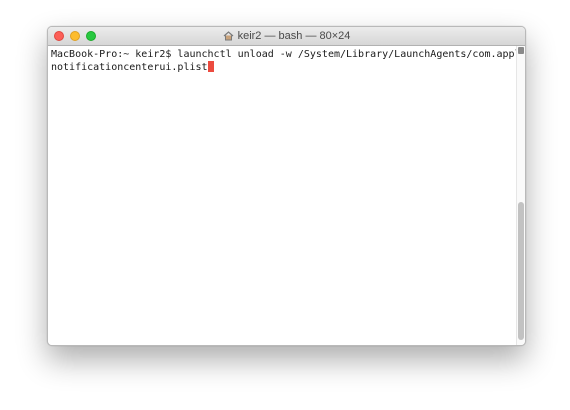  Describe the element at coordinates (282, 67) in the screenshot. I see `terminal-line: notificationcenterui.plist` at that location.